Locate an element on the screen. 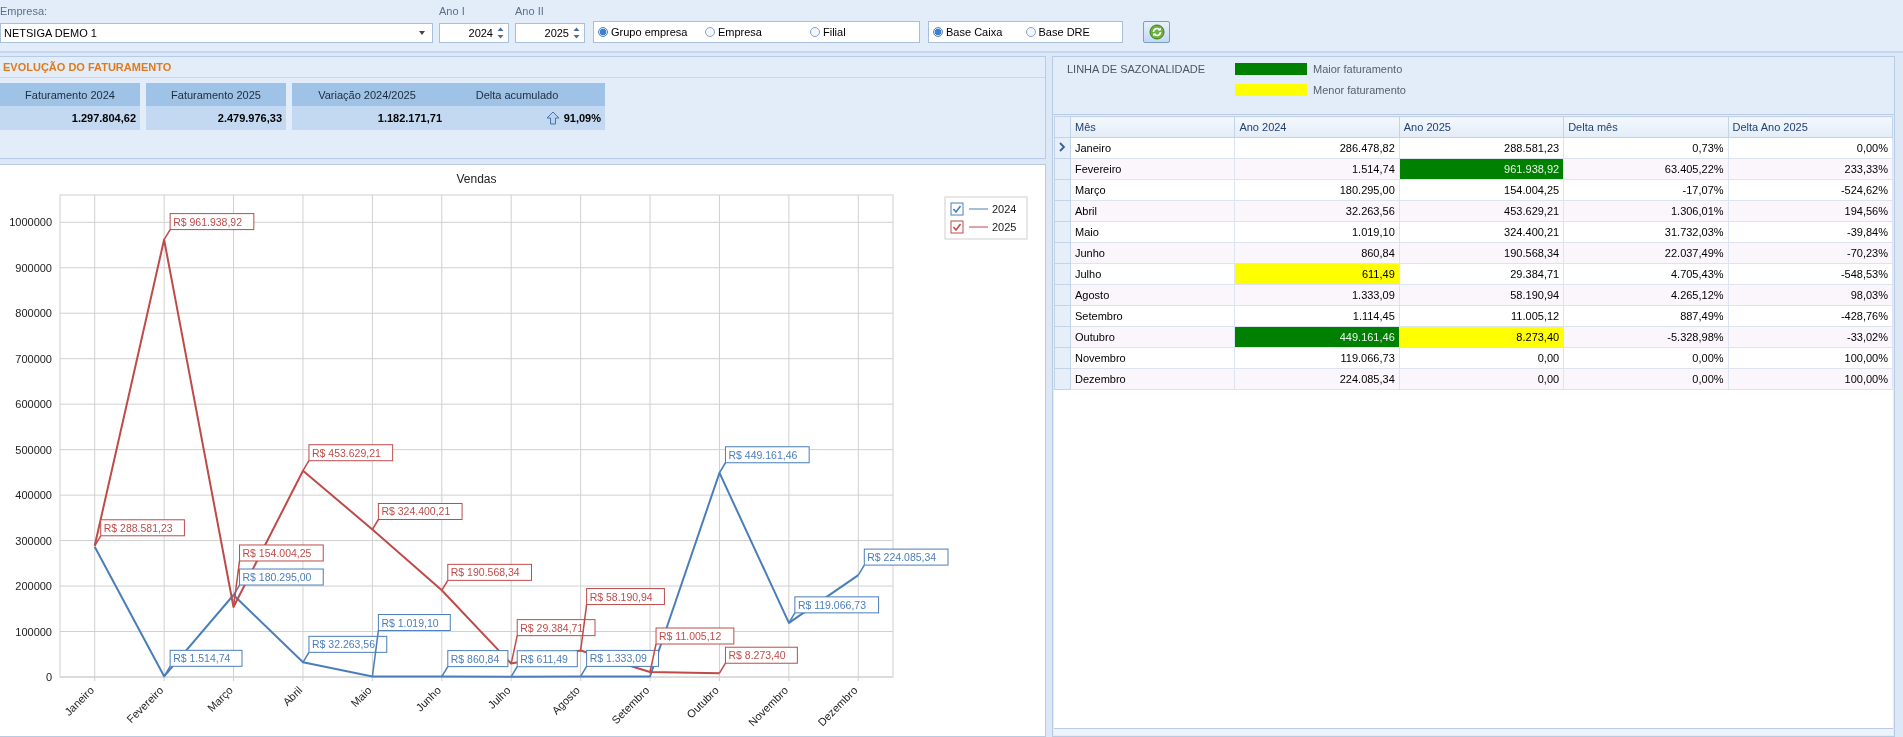  table-cell: 11.005,12 is located at coordinates (1481, 316).